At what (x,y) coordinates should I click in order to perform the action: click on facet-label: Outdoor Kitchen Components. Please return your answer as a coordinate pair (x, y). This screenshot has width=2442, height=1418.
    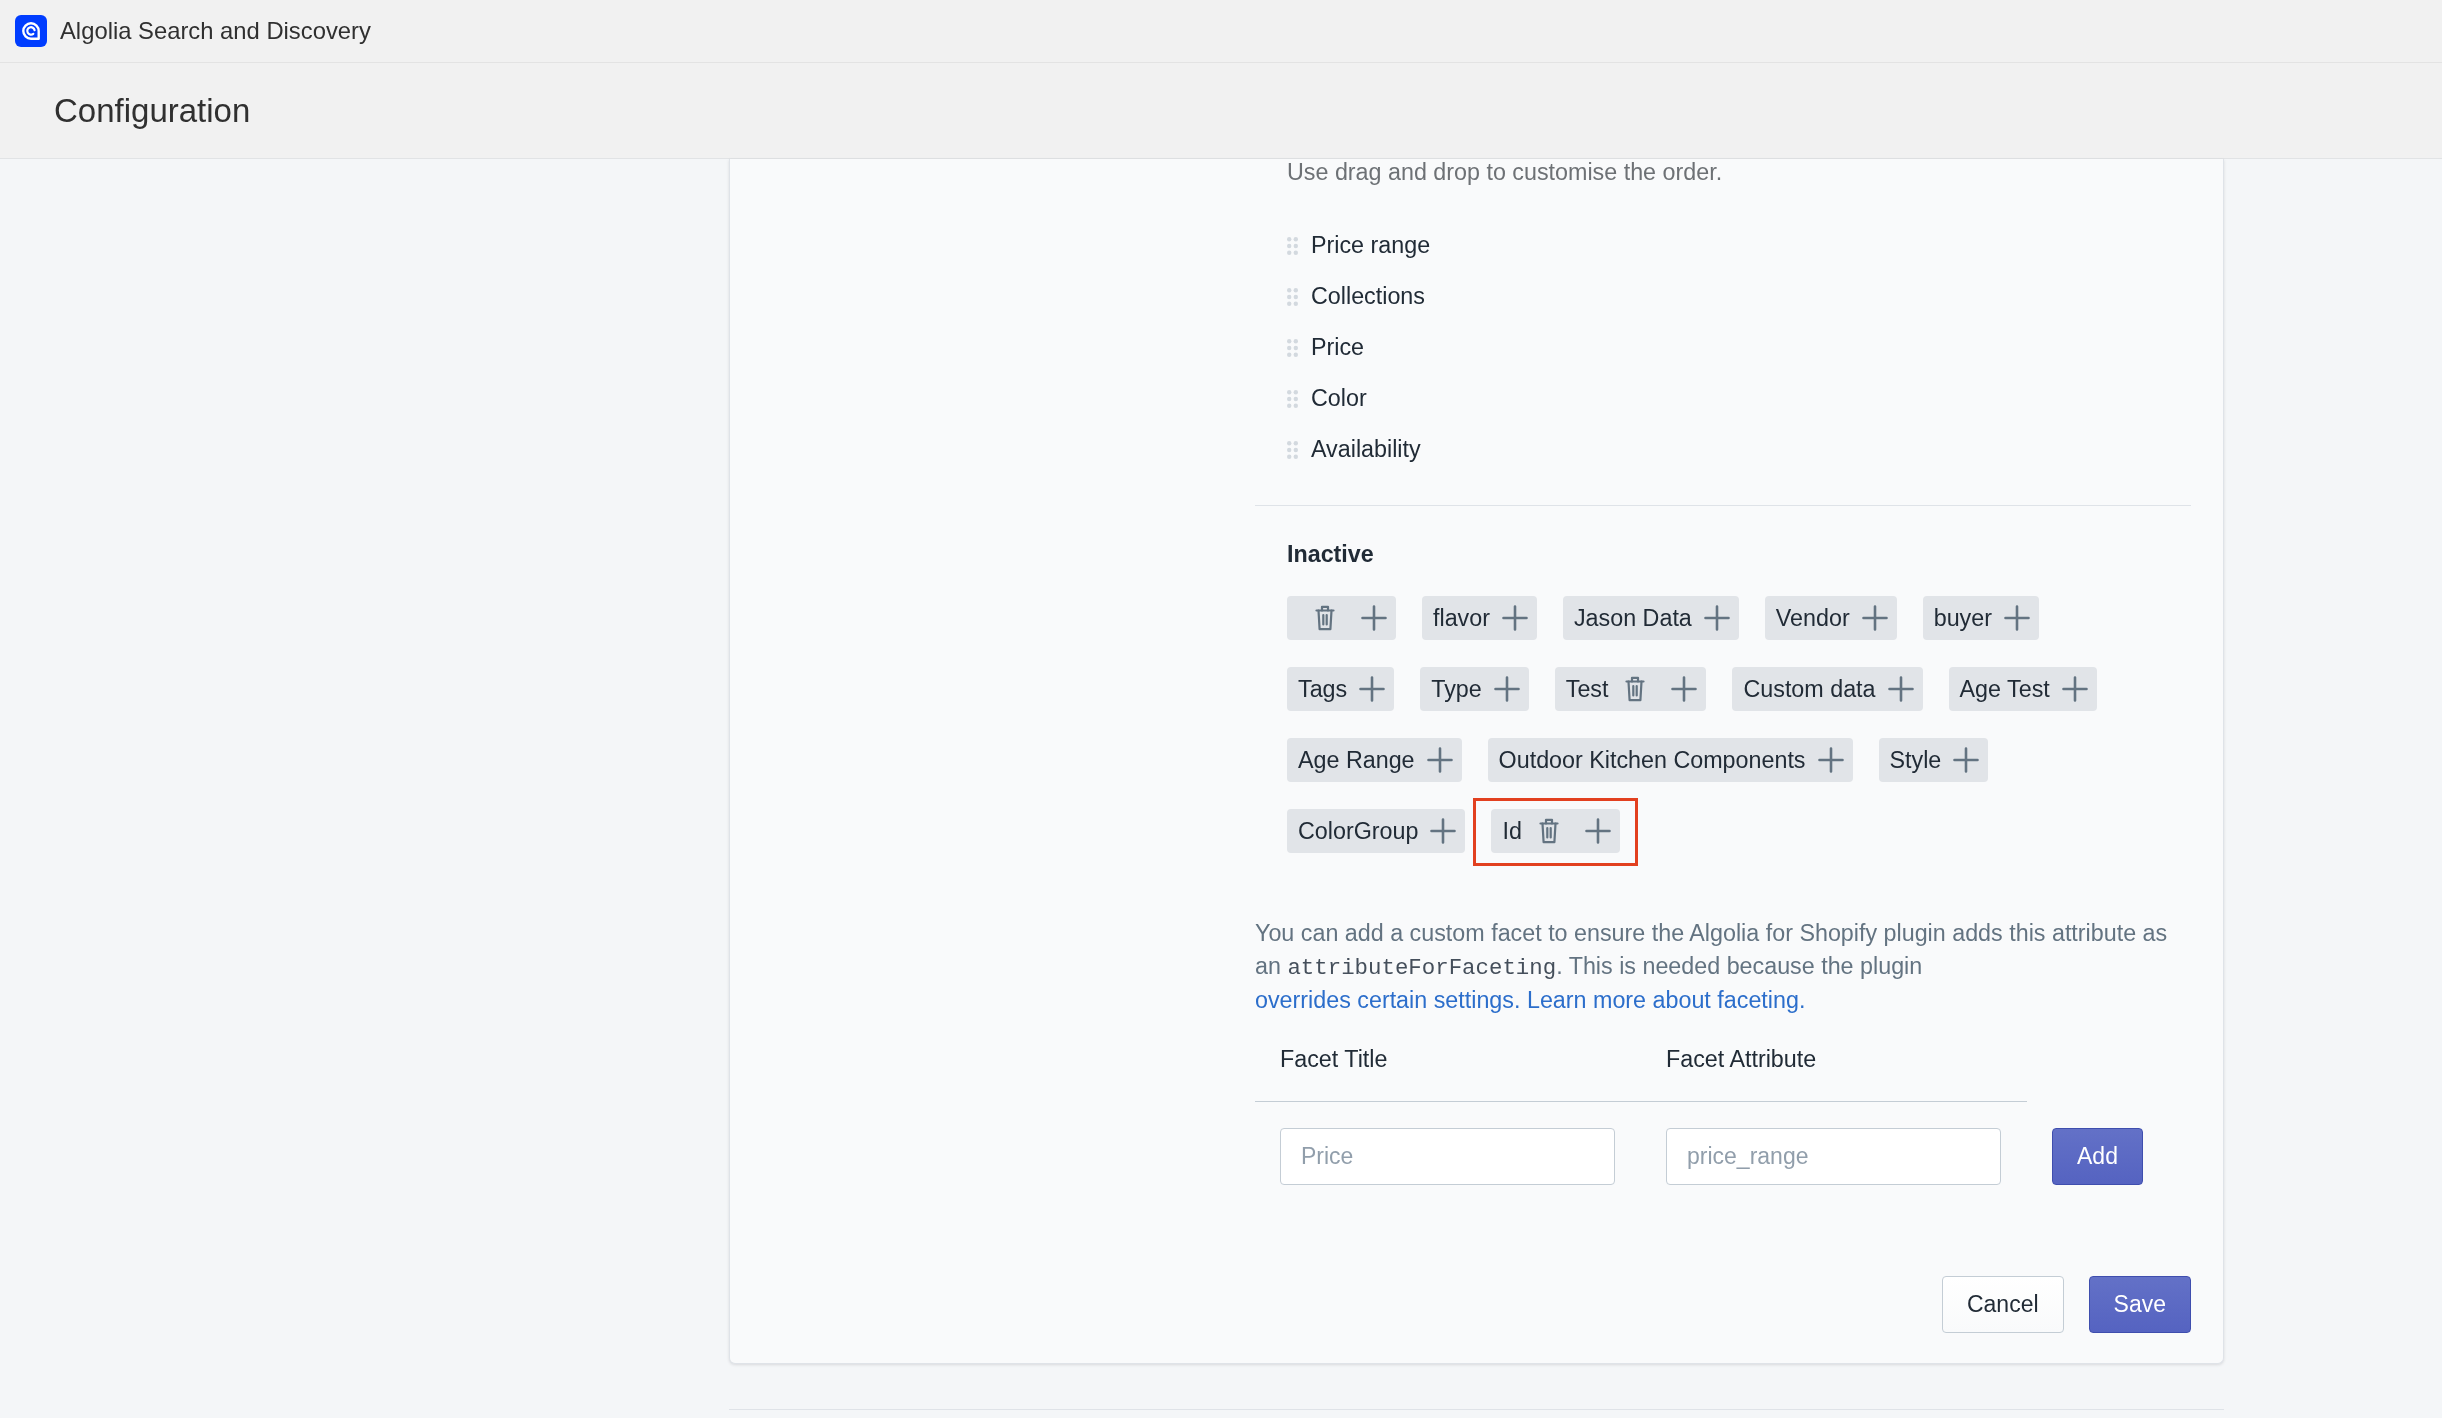
    Looking at the image, I should click on (1652, 760).